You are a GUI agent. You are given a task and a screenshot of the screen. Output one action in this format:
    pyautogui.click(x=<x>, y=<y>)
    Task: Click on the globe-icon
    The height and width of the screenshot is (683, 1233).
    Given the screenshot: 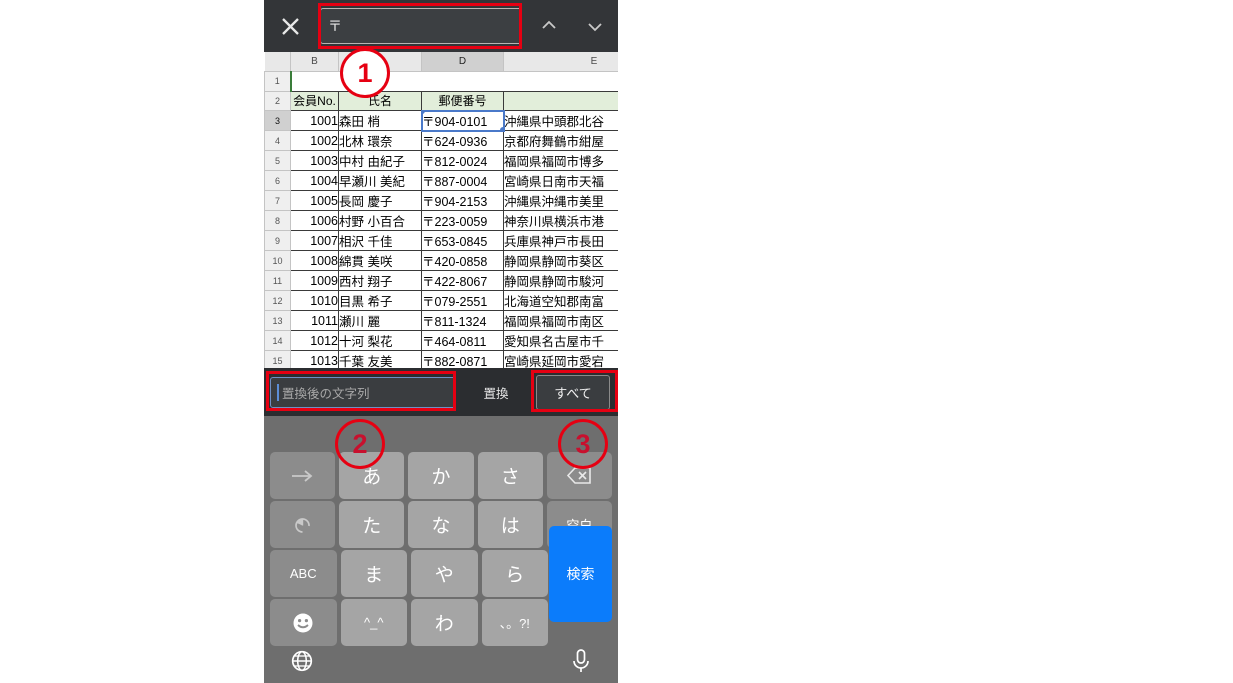 What is the action you would take?
    pyautogui.click(x=302, y=663)
    